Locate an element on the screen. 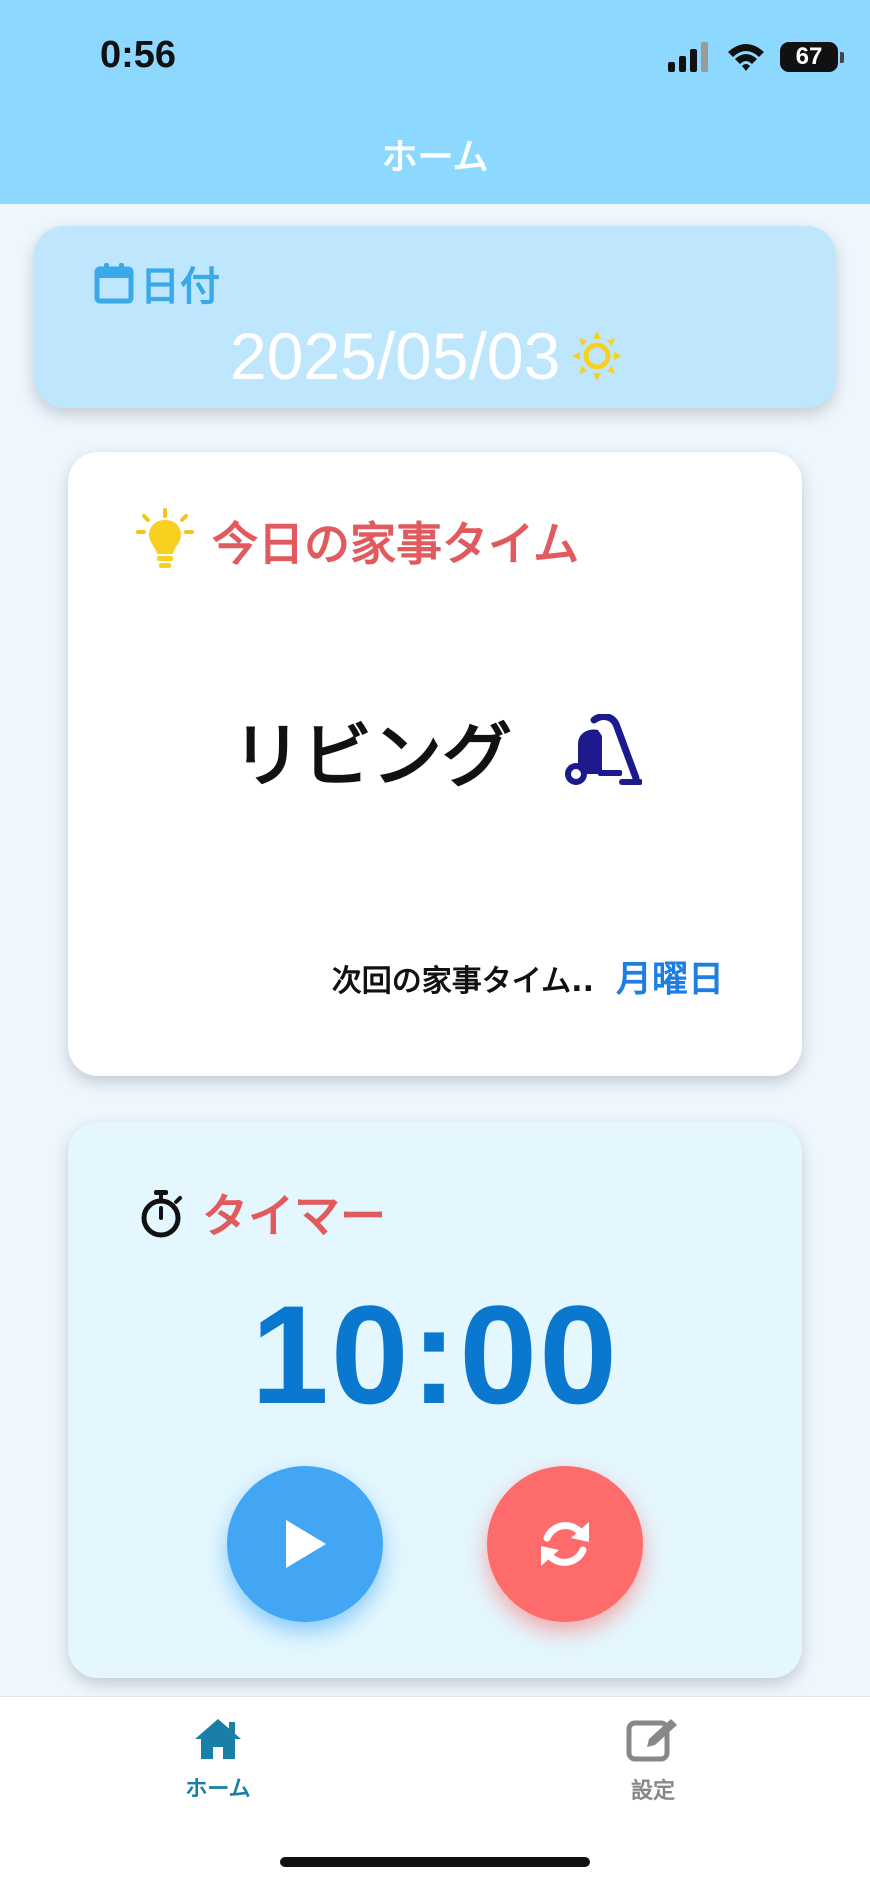 This screenshot has width=870, height=1882. home-icon is located at coordinates (218, 1739).